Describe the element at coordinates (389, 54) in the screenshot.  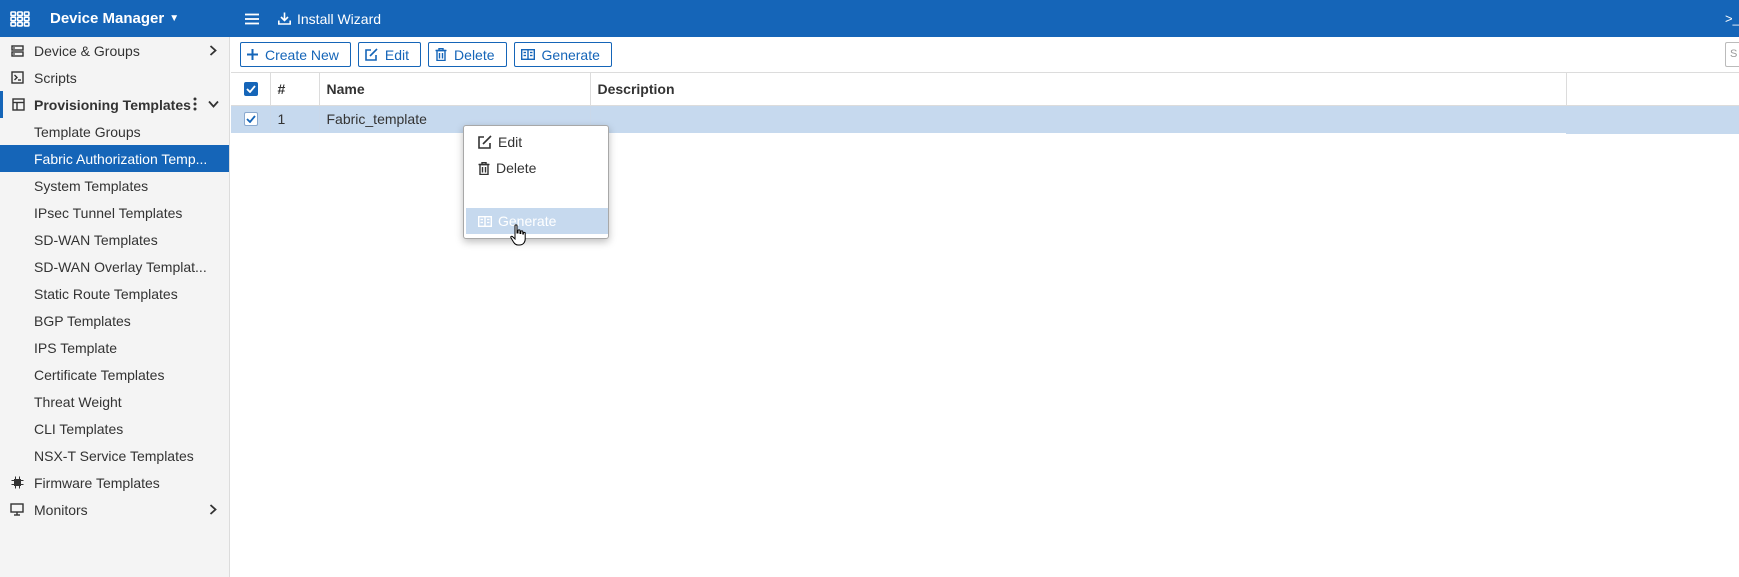
I see `edit-button: Edit` at that location.